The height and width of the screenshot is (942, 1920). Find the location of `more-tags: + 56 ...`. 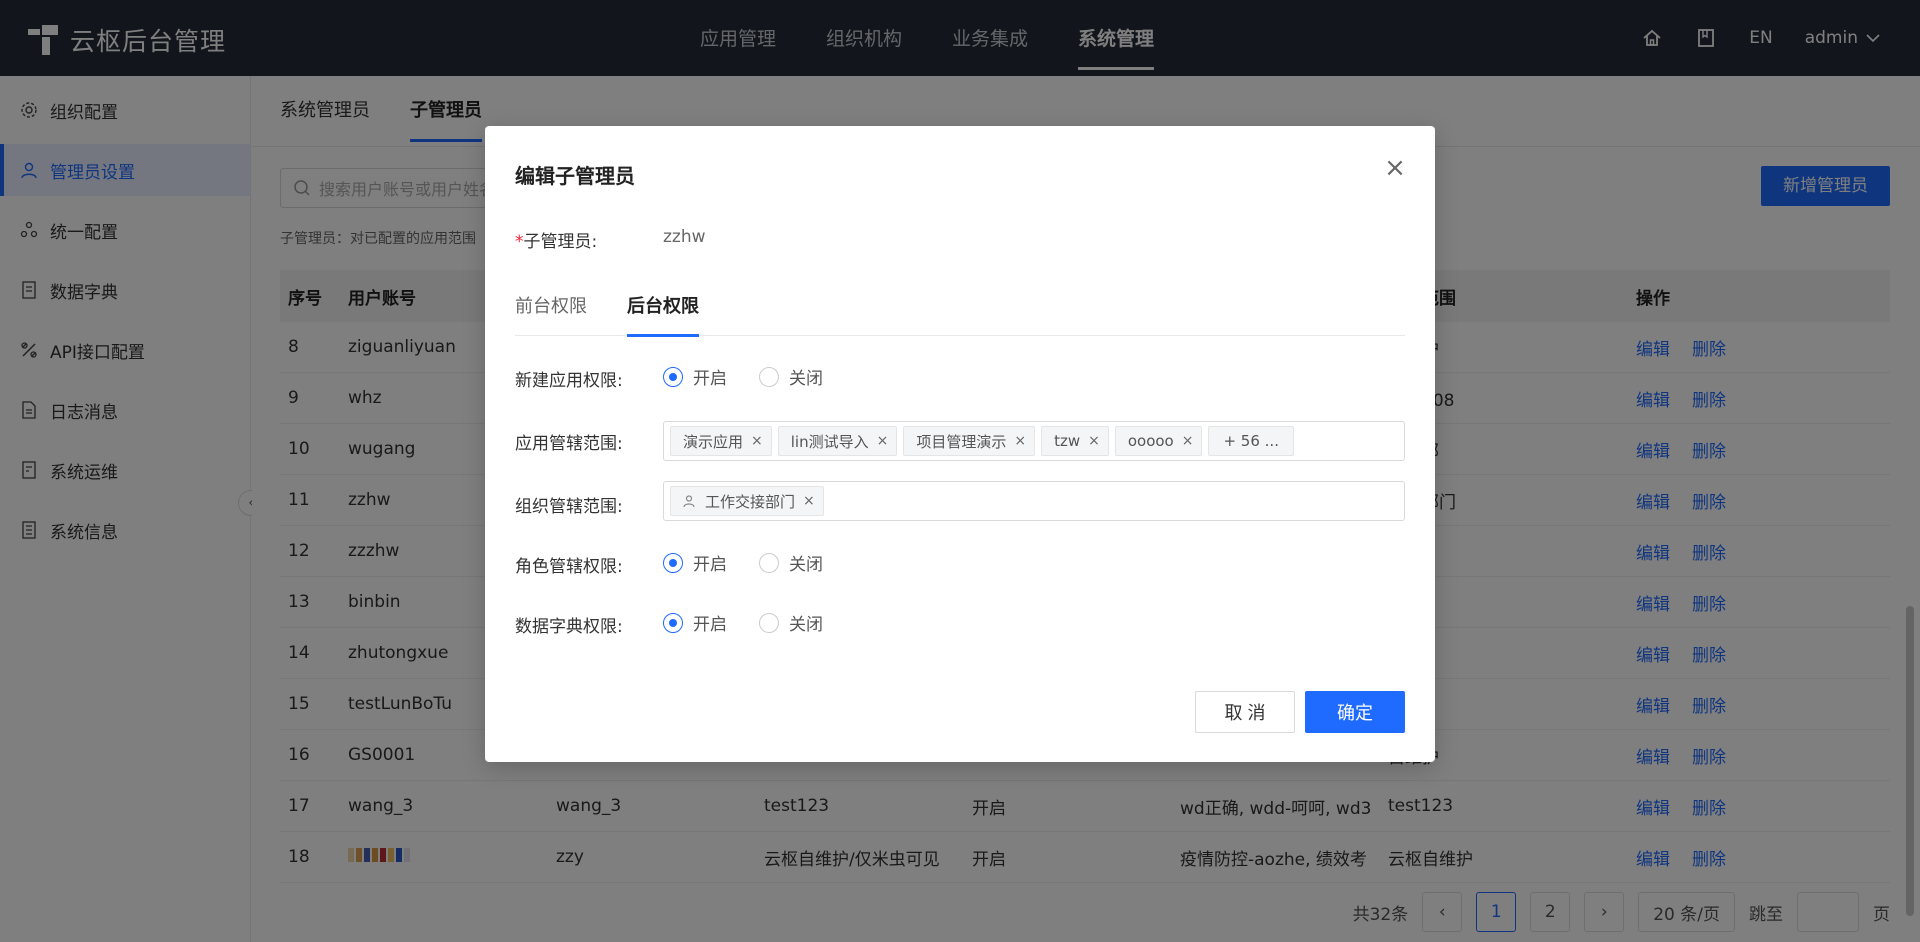

more-tags: + 56 ... is located at coordinates (1251, 441).